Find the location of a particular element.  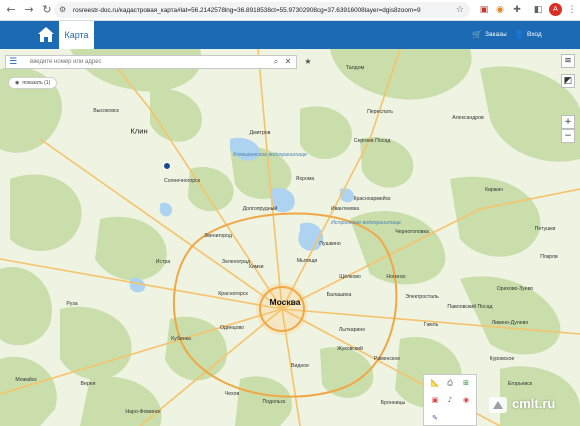

map-label: Покров is located at coordinates (549, 257).